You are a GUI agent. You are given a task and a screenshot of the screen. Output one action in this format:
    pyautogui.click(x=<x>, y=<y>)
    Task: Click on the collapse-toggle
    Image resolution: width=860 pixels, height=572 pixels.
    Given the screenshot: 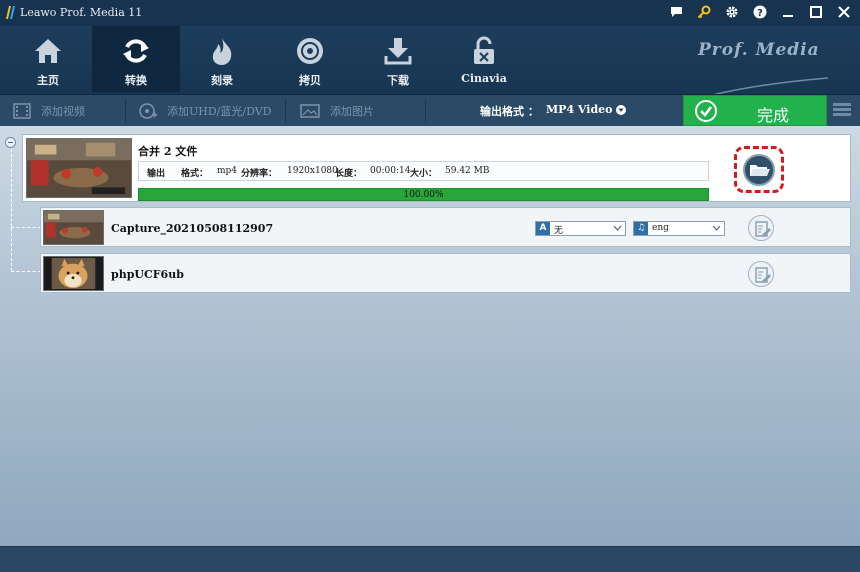 What is the action you would take?
    pyautogui.click(x=10, y=142)
    